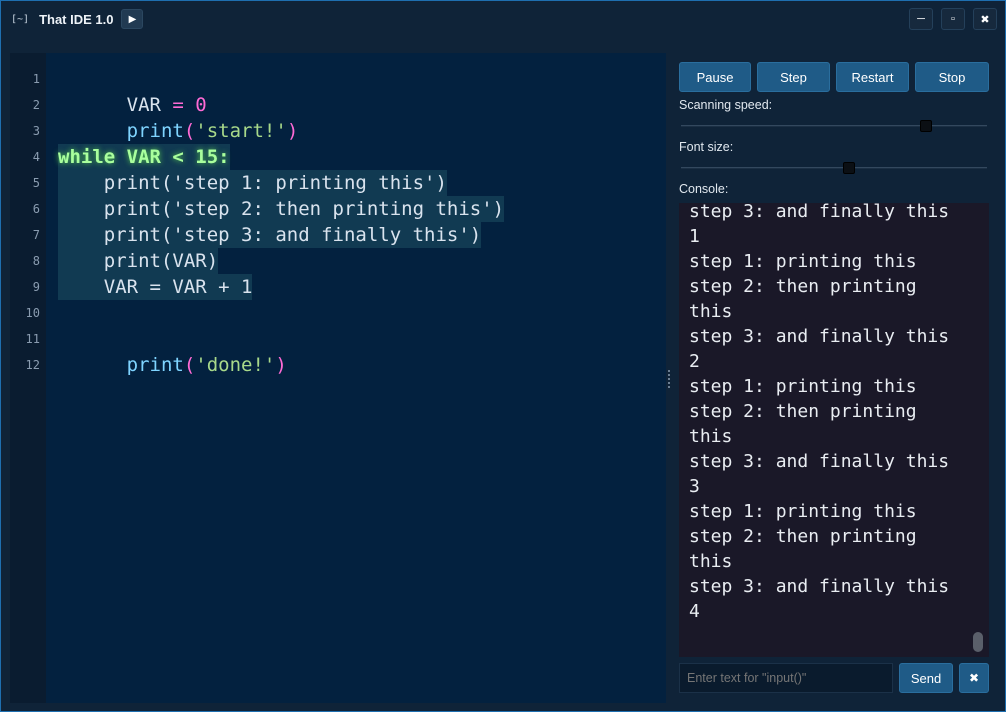  What do you see at coordinates (793, 77) in the screenshot?
I see `step-button: Step` at bounding box center [793, 77].